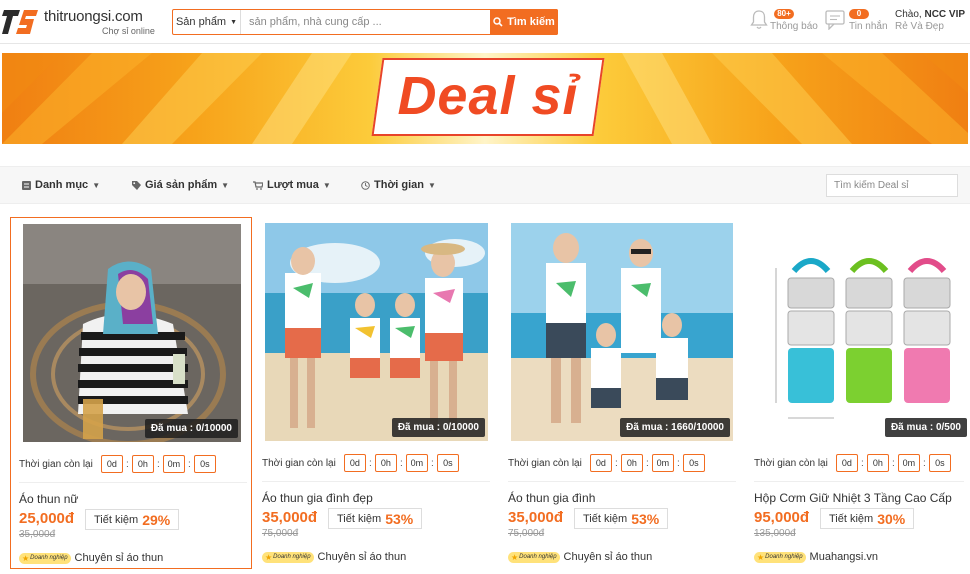 Image resolution: width=970 pixels, height=574 pixels. Describe the element at coordinates (925, 427) in the screenshot. I see `sold-count-badge: Đã mua : 0/500` at that location.